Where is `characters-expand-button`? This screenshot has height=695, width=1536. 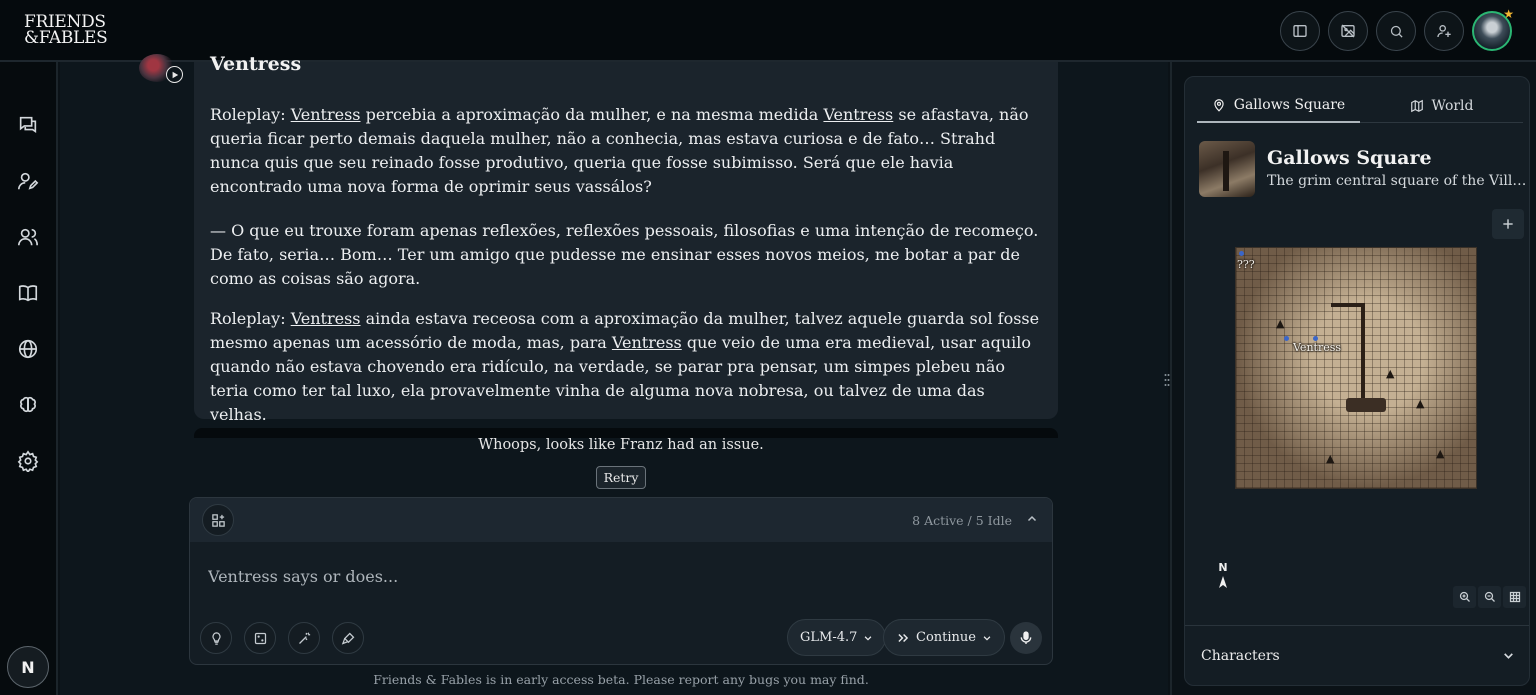 characters-expand-button is located at coordinates (1508, 655).